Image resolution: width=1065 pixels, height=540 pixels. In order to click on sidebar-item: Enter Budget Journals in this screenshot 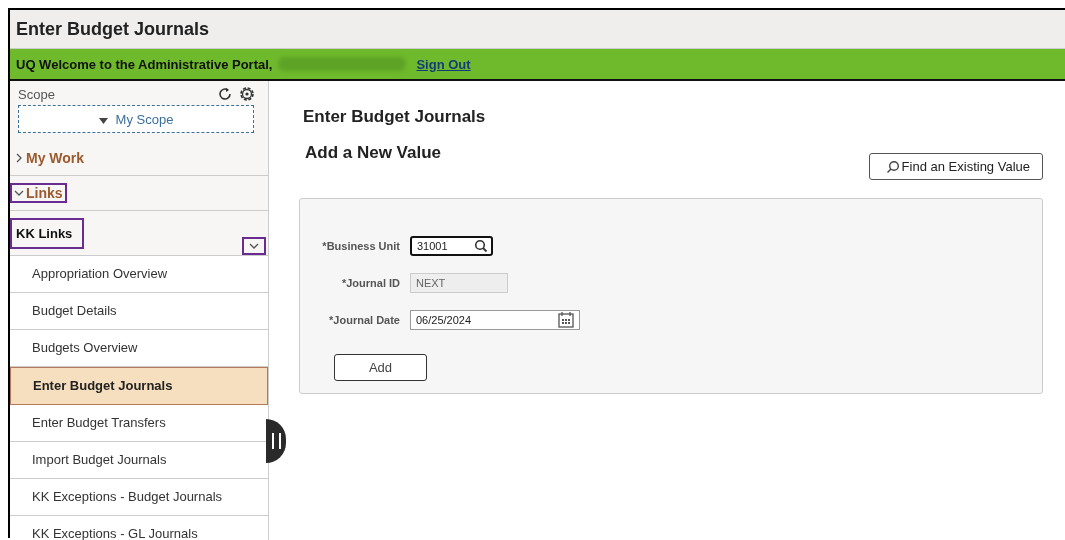, I will do `click(139, 386)`.